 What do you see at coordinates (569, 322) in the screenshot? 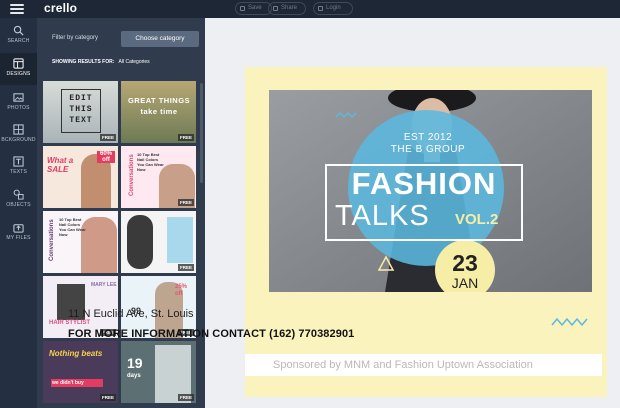
I see `zigzag-decoration` at bounding box center [569, 322].